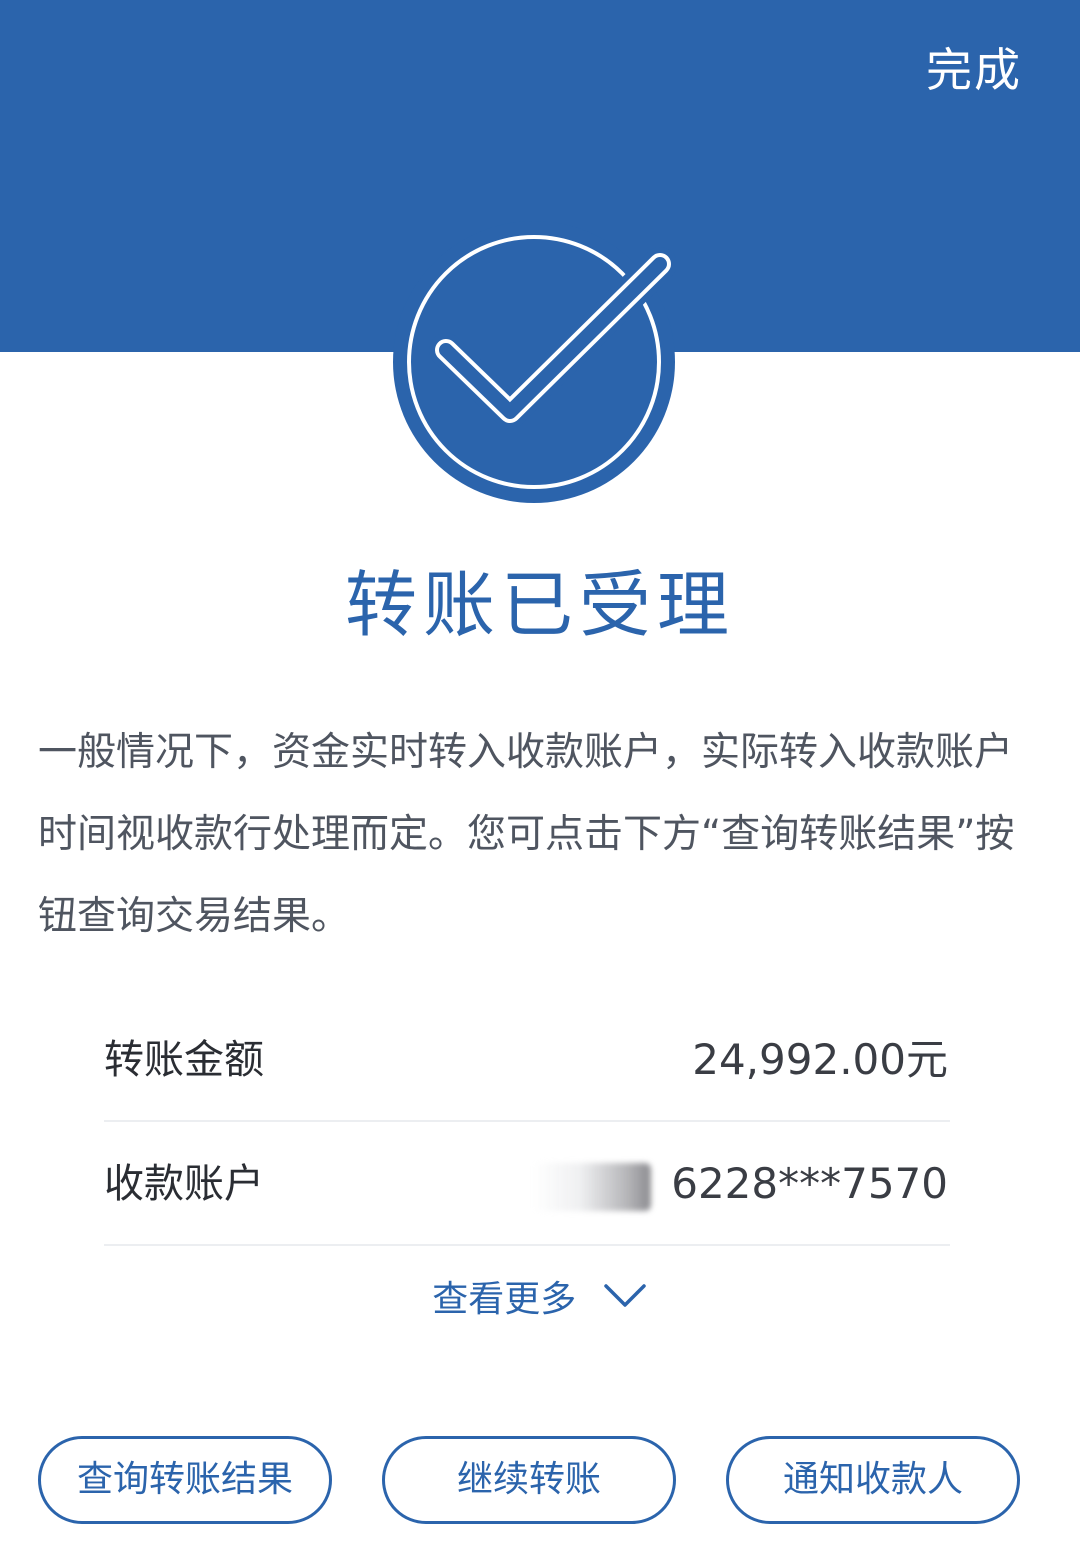  What do you see at coordinates (592, 1186) in the screenshot?
I see `masked-payee-name` at bounding box center [592, 1186].